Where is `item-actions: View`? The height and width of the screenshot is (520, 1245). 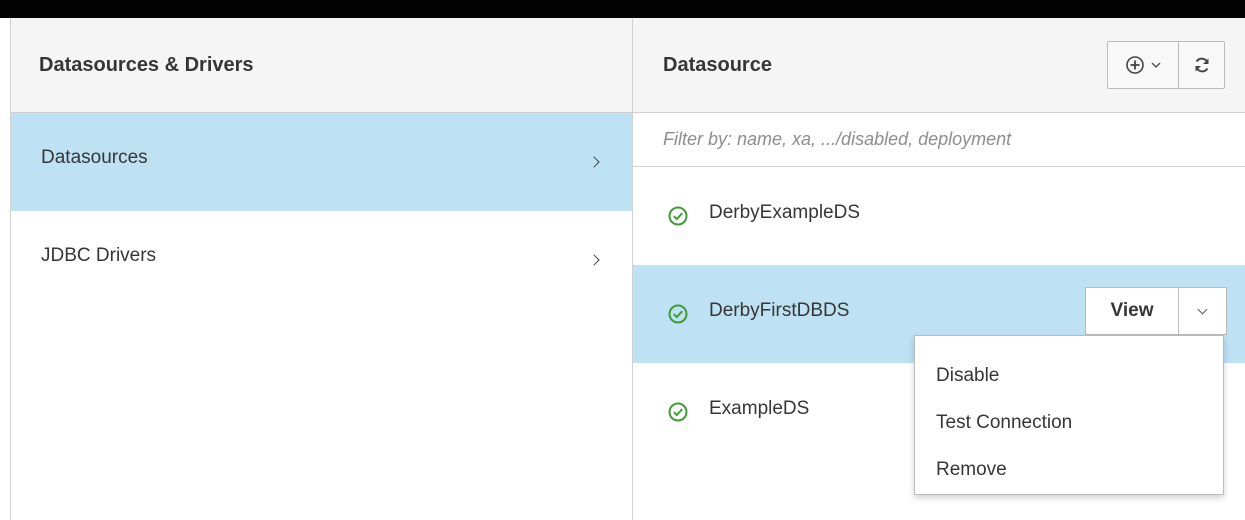
item-actions: View is located at coordinates (1156, 311).